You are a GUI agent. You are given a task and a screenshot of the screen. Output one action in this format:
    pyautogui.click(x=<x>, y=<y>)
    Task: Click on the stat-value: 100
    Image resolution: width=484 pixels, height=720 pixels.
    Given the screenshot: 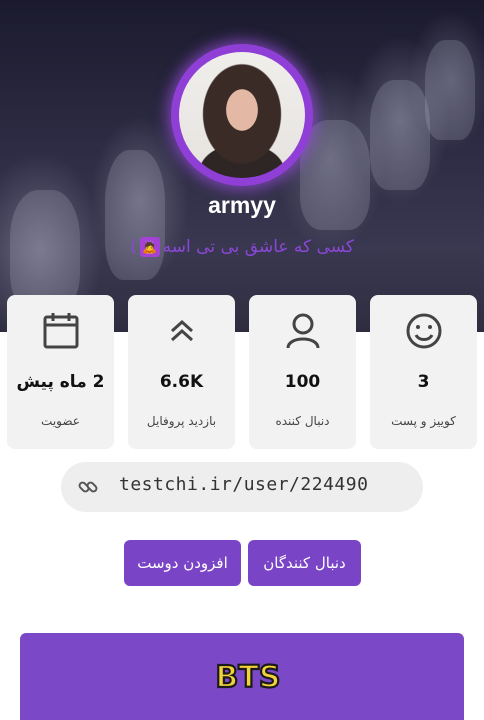 What is the action you would take?
    pyautogui.click(x=302, y=382)
    